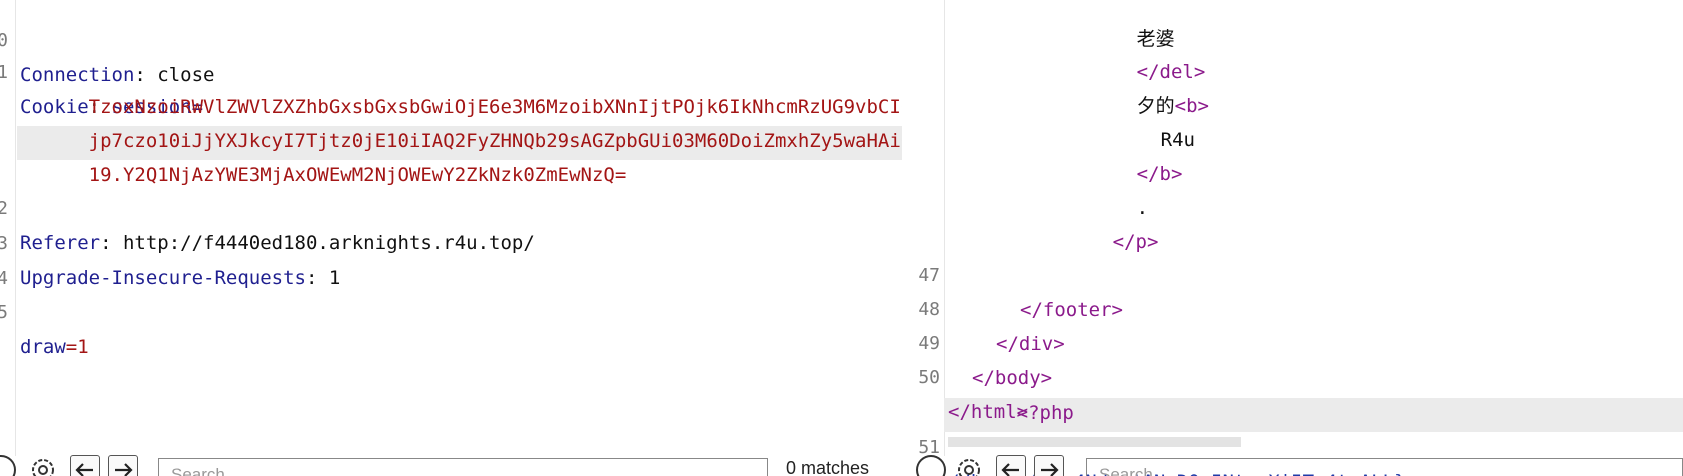 This screenshot has height=476, width=1683. What do you see at coordinates (1121, 25) in the screenshot?
I see `editor-line: 老婆` at bounding box center [1121, 25].